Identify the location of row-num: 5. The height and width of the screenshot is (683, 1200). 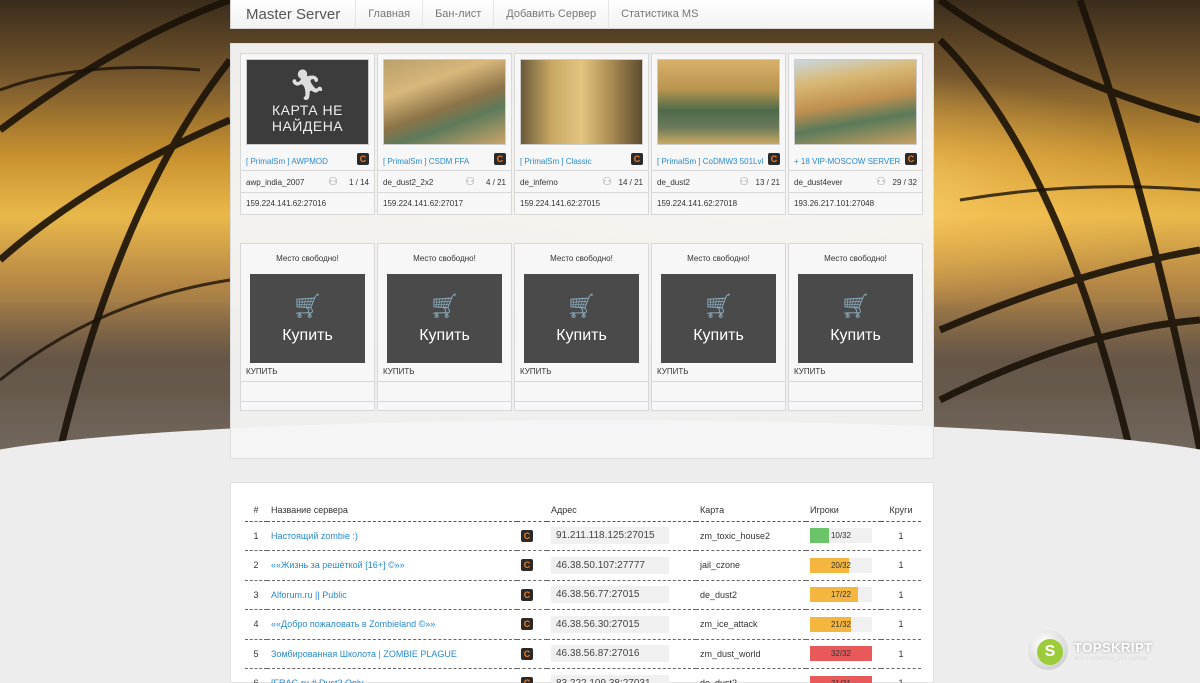
(256, 654).